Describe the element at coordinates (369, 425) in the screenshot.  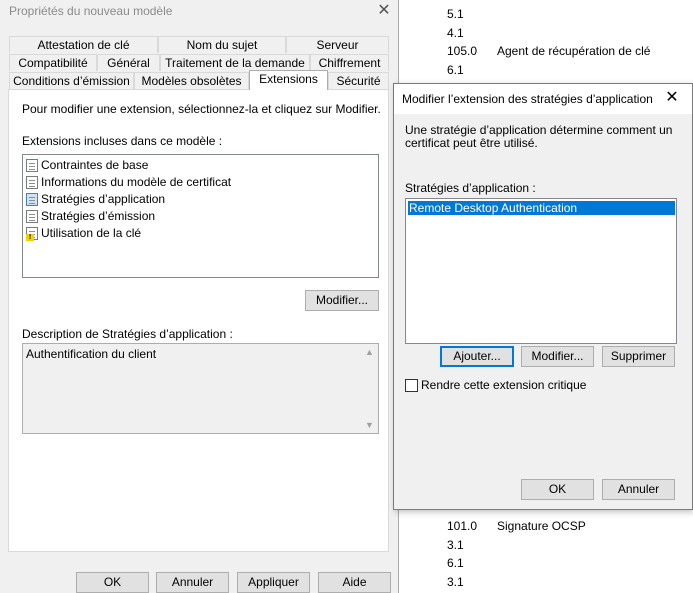
I see `scroll-down-icon: ▼` at that location.